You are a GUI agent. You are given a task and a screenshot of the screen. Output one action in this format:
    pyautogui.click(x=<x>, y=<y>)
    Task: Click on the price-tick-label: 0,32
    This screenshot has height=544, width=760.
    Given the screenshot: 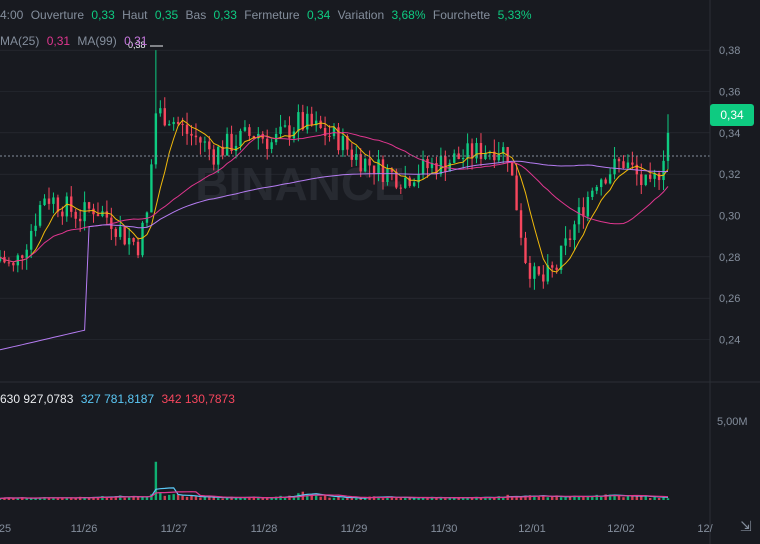 What is the action you would take?
    pyautogui.click(x=729, y=175)
    